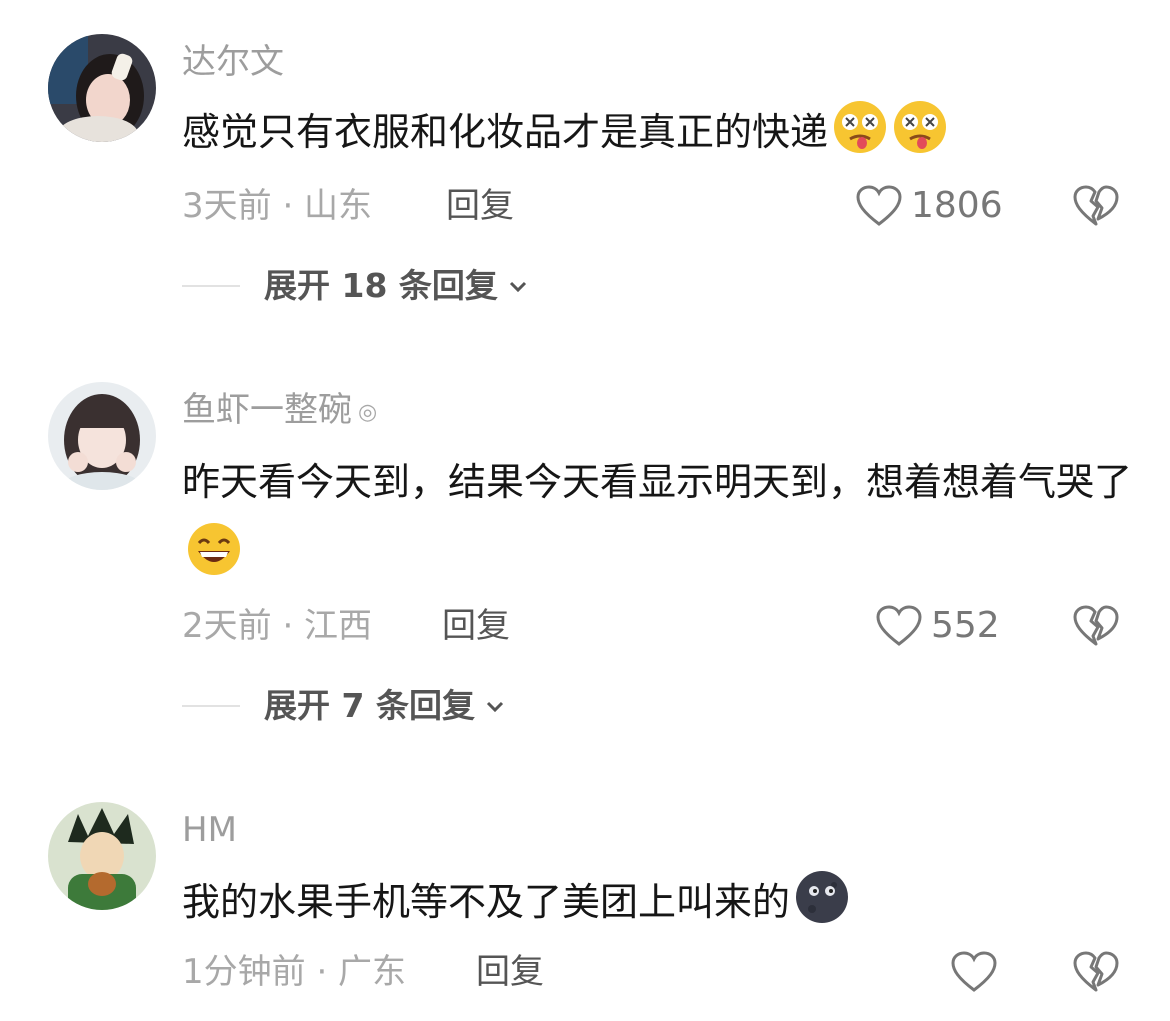  I want to click on username: HM, so click(209, 830).